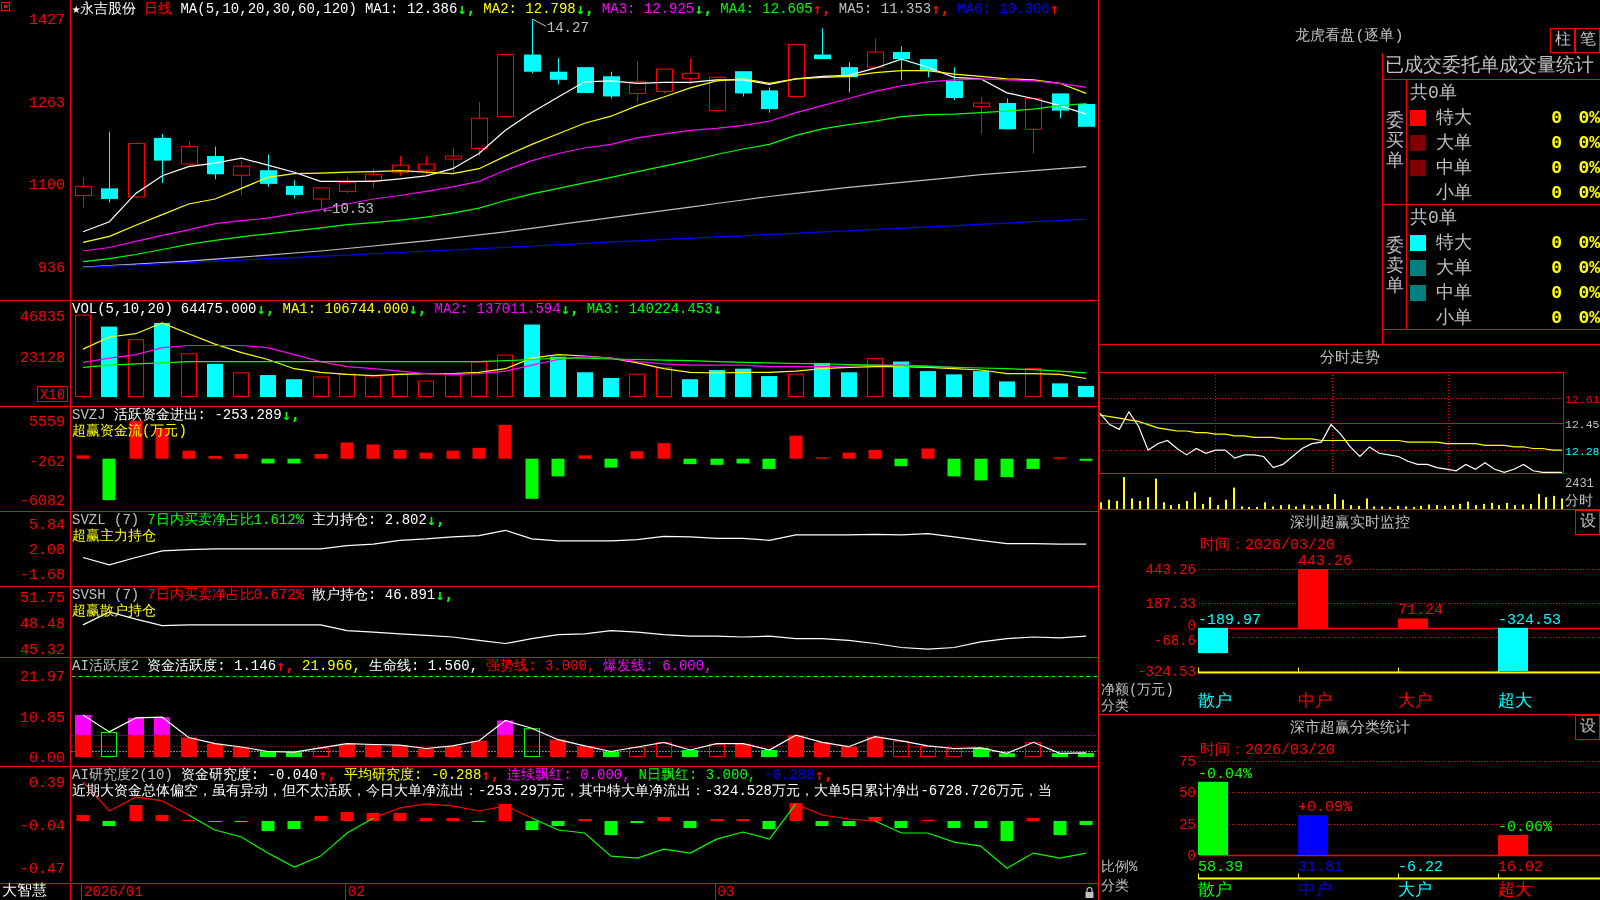 The height and width of the screenshot is (900, 1600). I want to click on indicator-label: 生命线: 1.560,, so click(423, 666).